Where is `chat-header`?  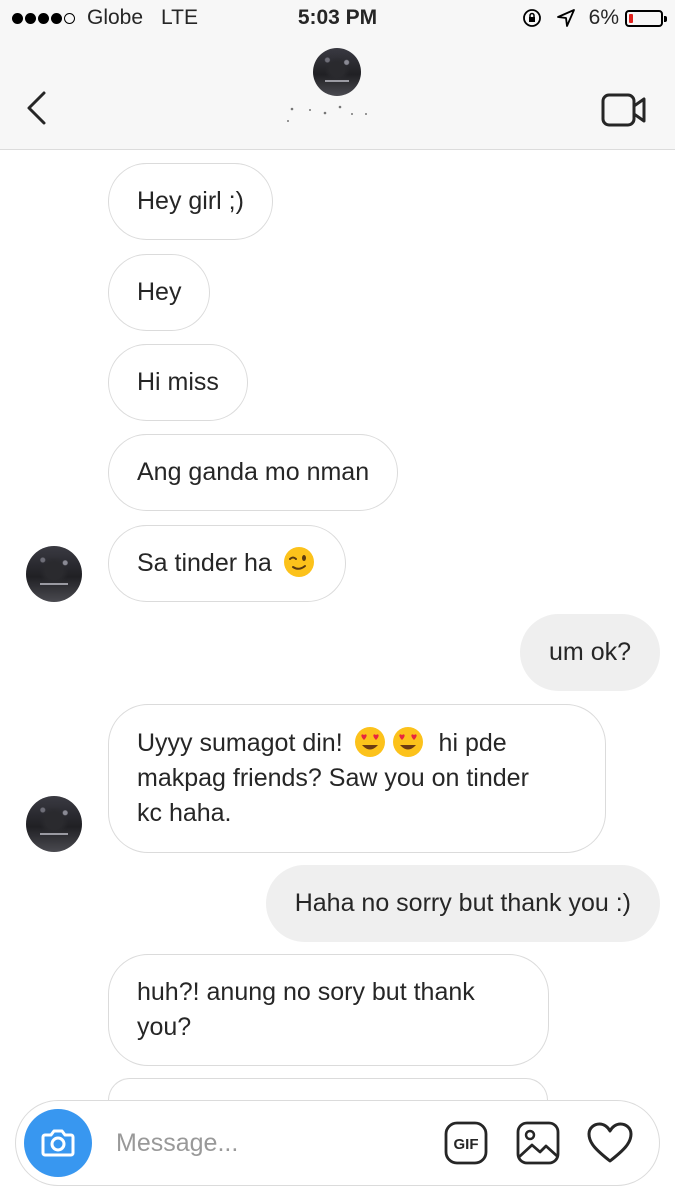
chat-header is located at coordinates (337, 94).